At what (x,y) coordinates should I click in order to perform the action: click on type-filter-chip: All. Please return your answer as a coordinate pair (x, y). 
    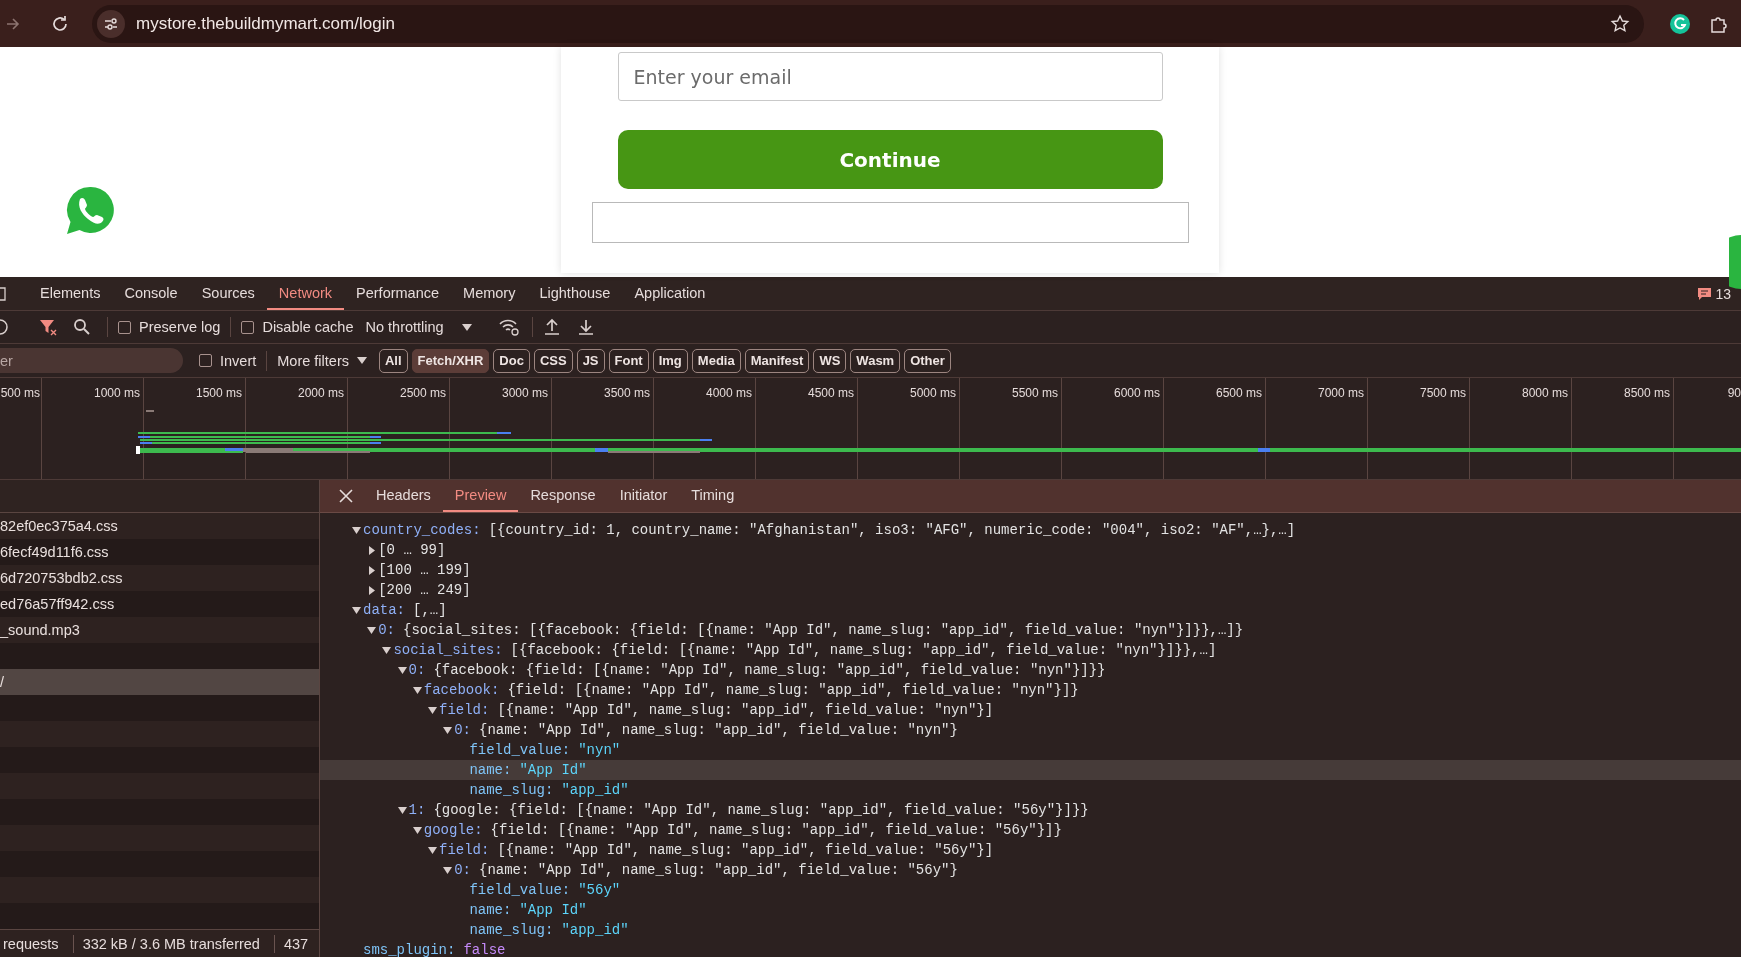
    Looking at the image, I should click on (393, 360).